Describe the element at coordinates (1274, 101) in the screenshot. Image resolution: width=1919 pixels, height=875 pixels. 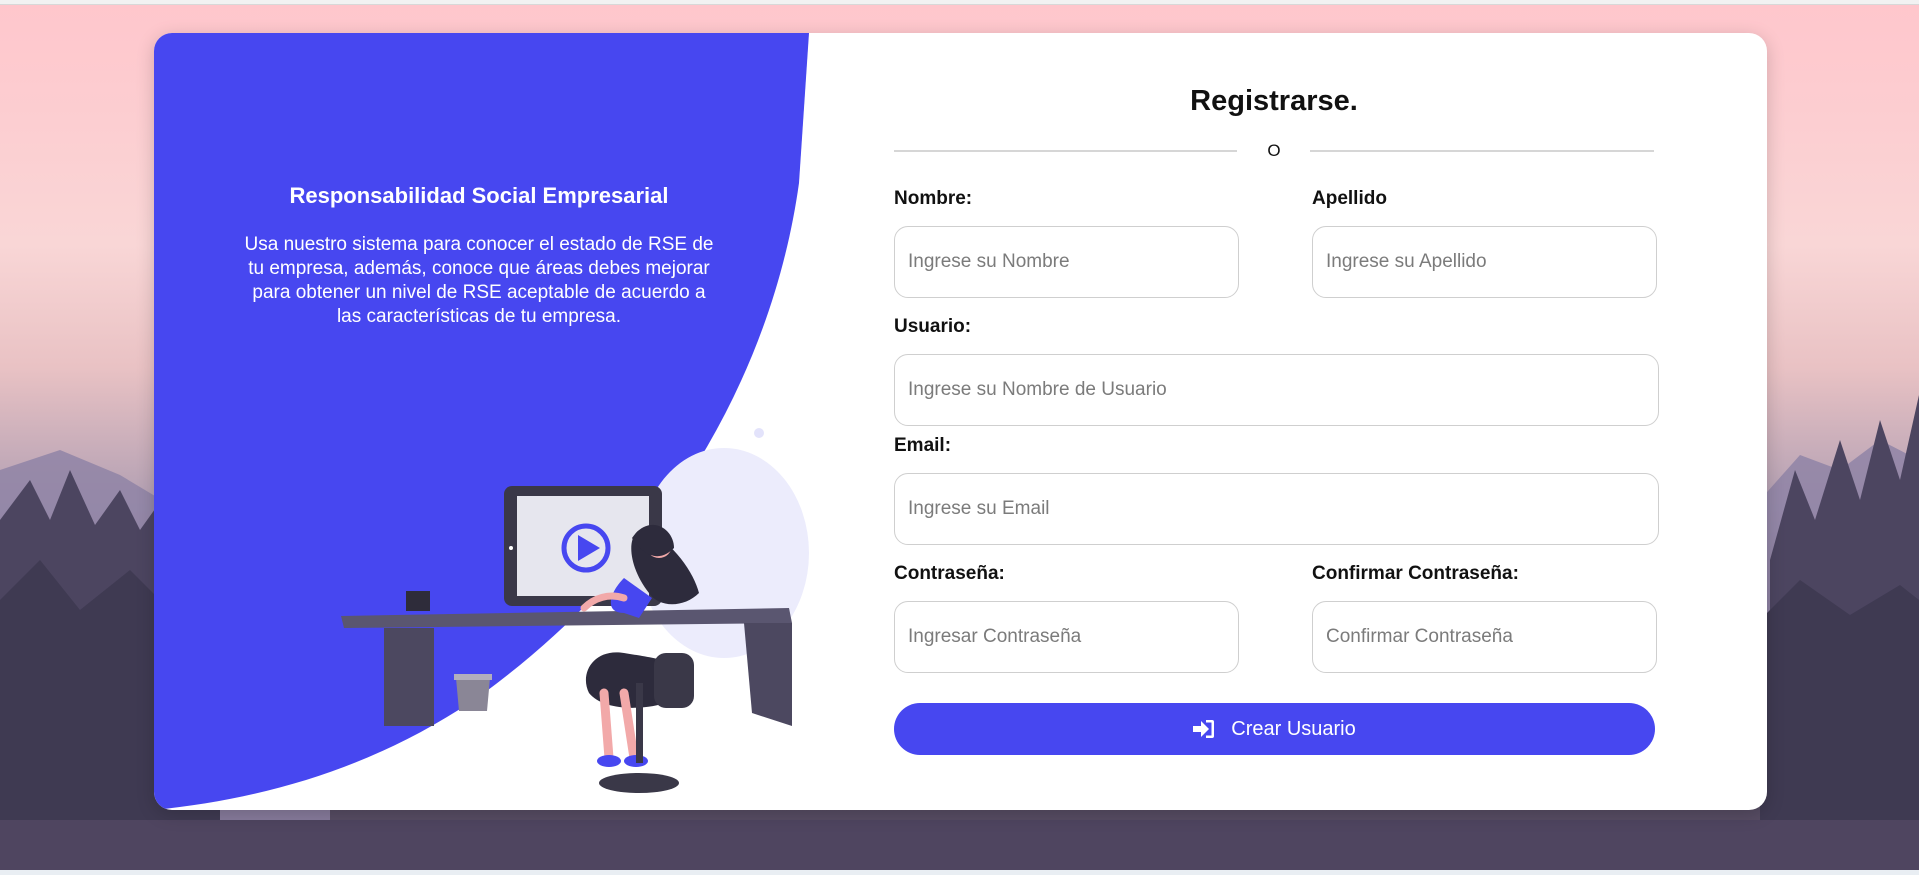
I see `form-title: Registrarse.` at that location.